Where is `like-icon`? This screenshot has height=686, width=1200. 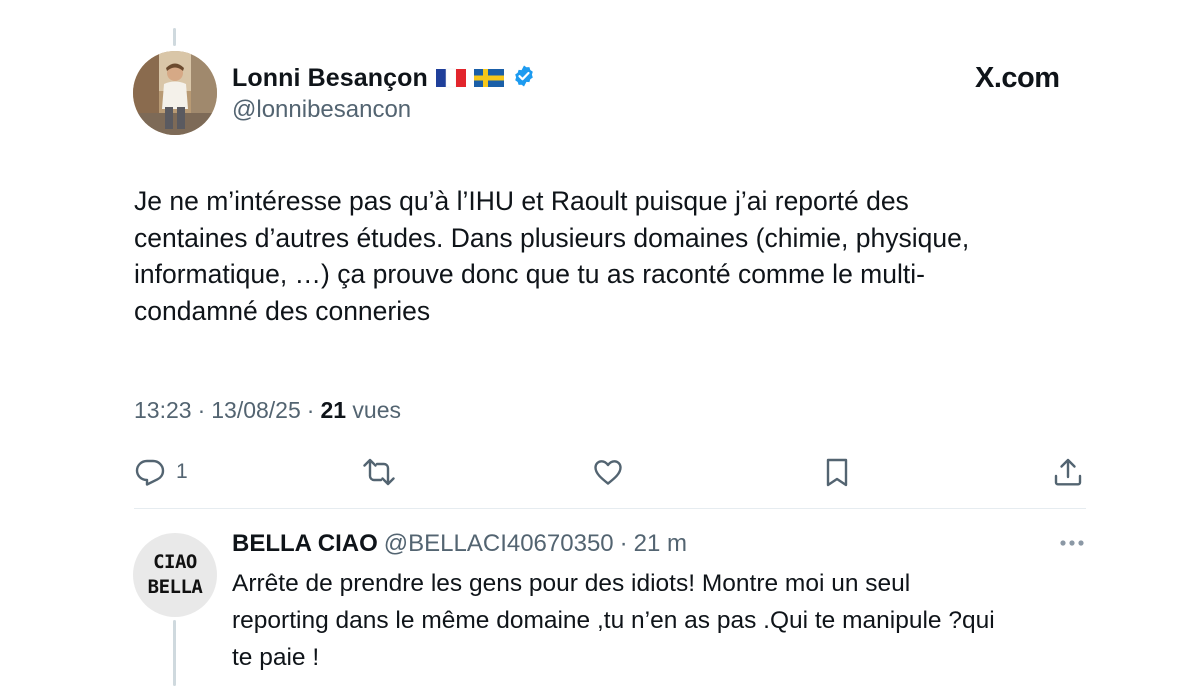
like-icon is located at coordinates (608, 472).